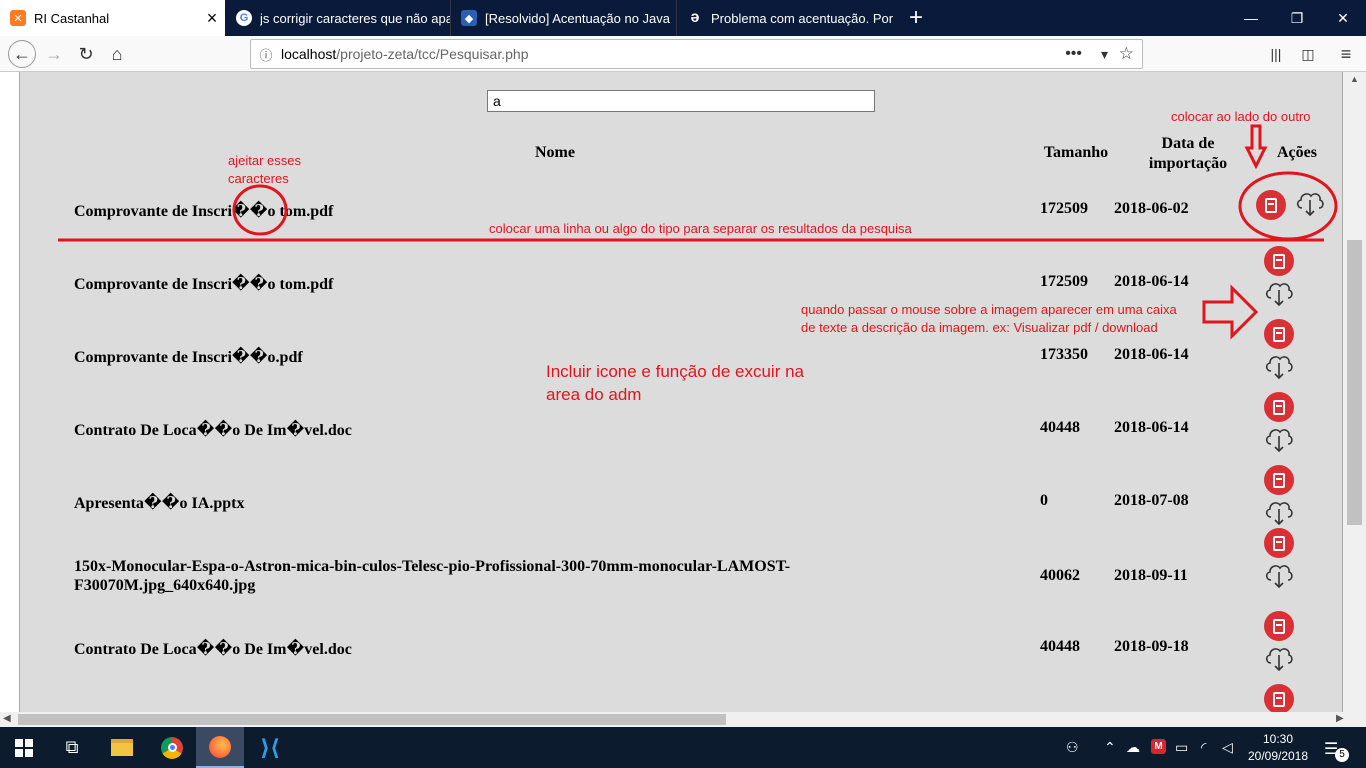 This screenshot has height=768, width=1366. What do you see at coordinates (695, 17) in the screenshot?
I see `stackoverflow-pt-icon: ə` at bounding box center [695, 17].